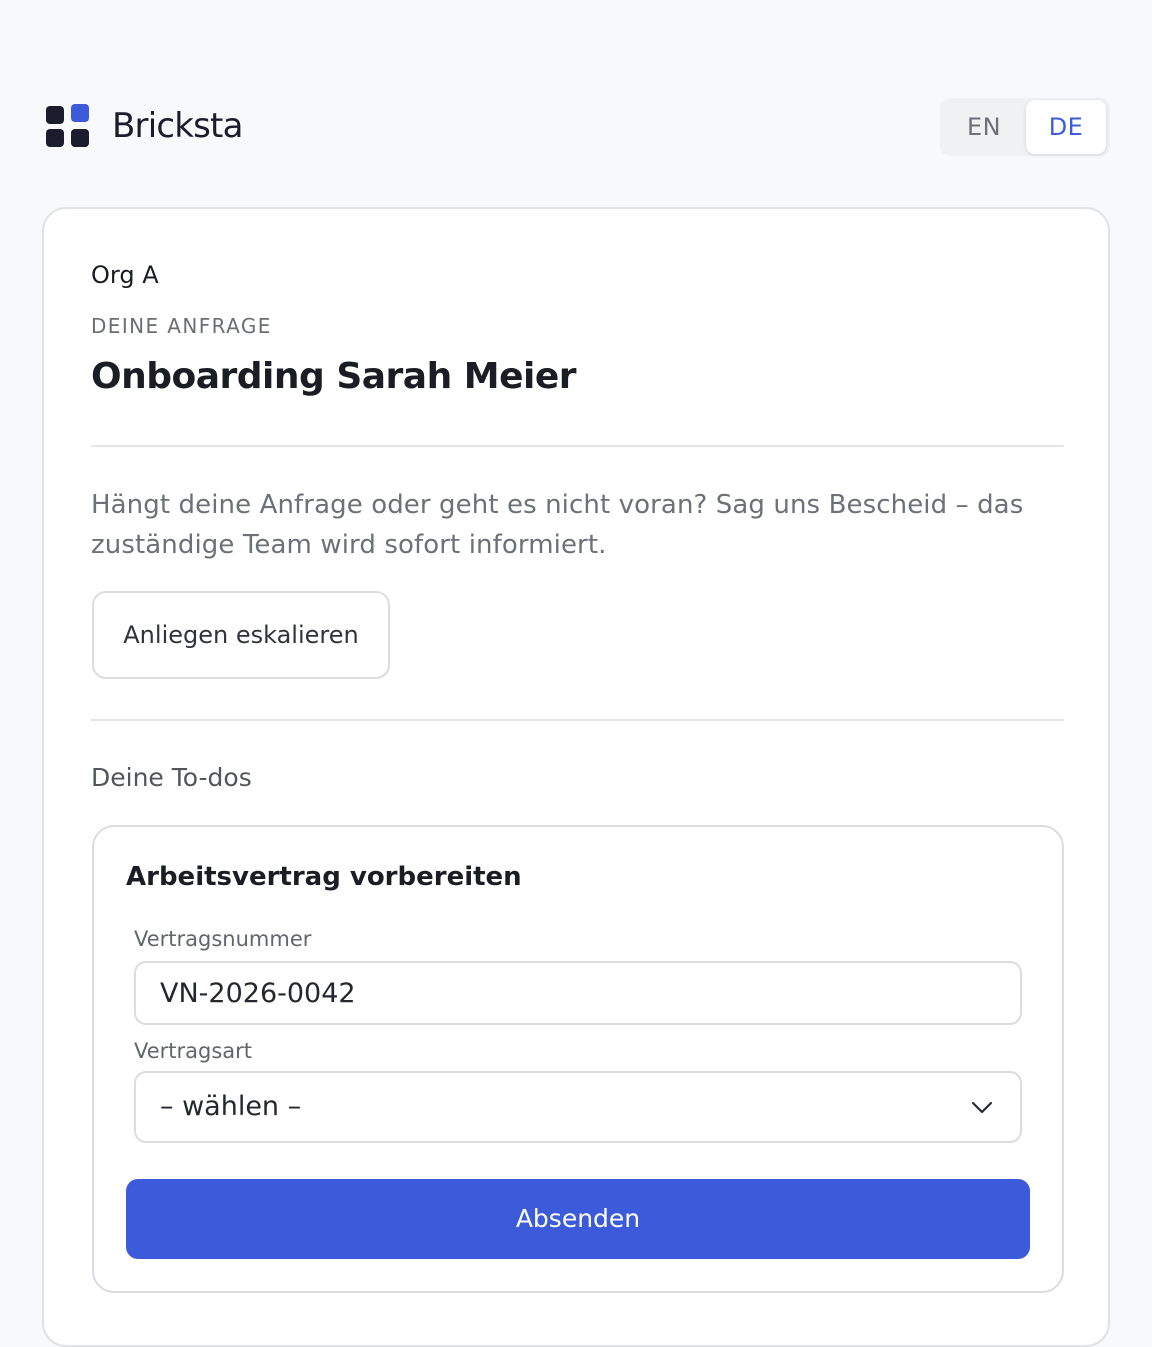  Describe the element at coordinates (177, 126) in the screenshot. I see `brand-name: Bricksta` at that location.